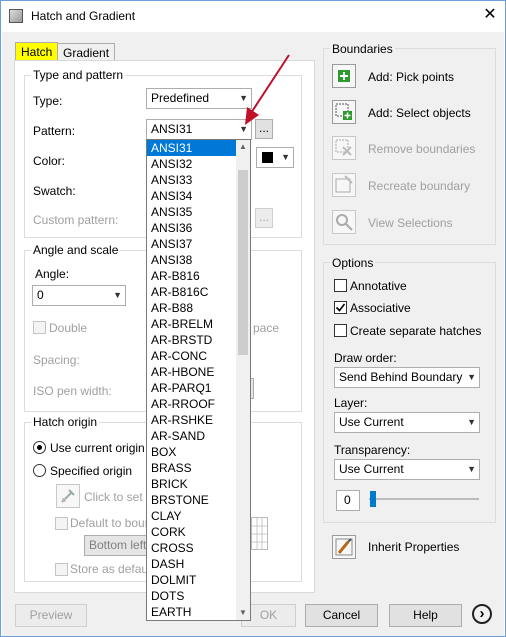  I want to click on add-pick-points-icon, so click(344, 76).